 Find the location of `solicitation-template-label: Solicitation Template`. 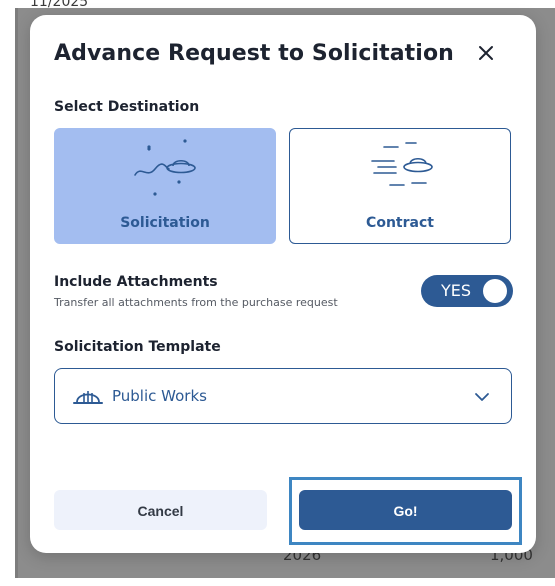

solicitation-template-label: Solicitation Template is located at coordinates (137, 347).